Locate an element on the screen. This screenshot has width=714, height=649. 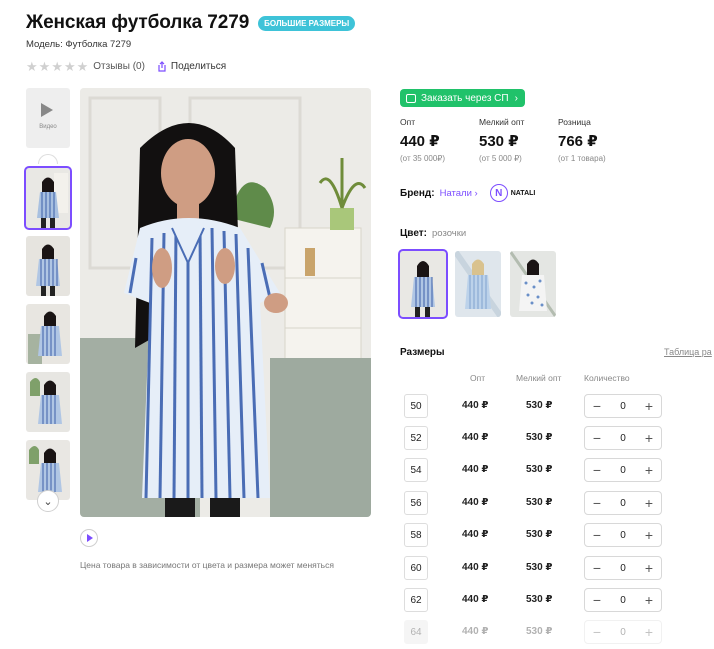
size-row: 62 440 ₽ 530 ₽ − 0 + is located at coordinates (550, 600).